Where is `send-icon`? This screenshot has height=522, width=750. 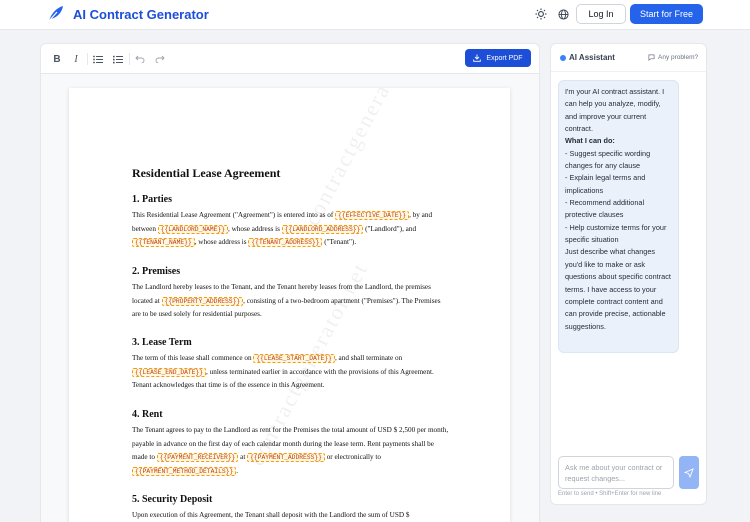 send-icon is located at coordinates (689, 472).